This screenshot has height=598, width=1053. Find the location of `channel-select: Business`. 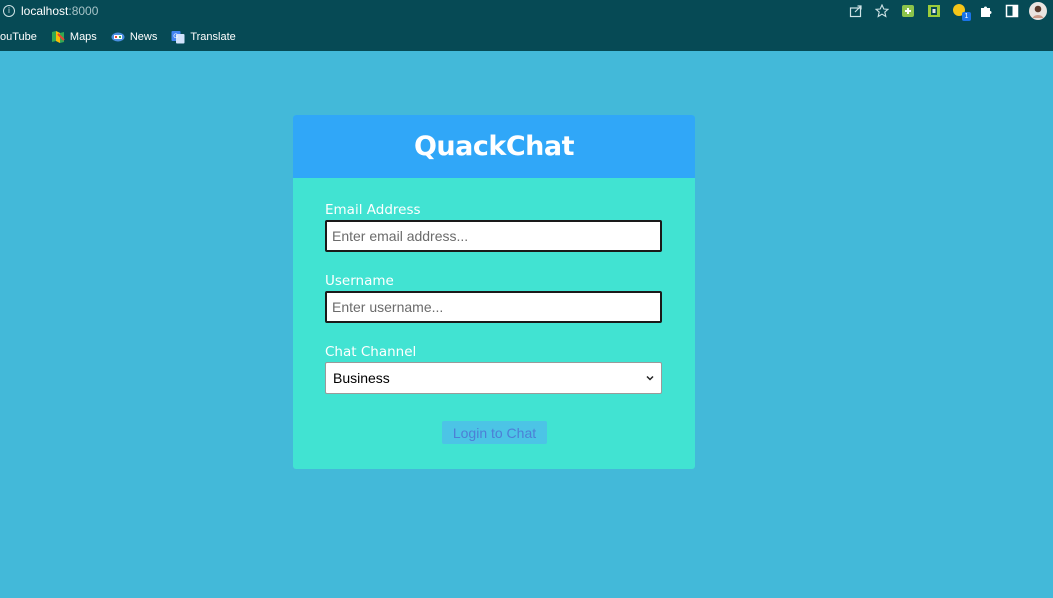

channel-select: Business is located at coordinates (493, 378).